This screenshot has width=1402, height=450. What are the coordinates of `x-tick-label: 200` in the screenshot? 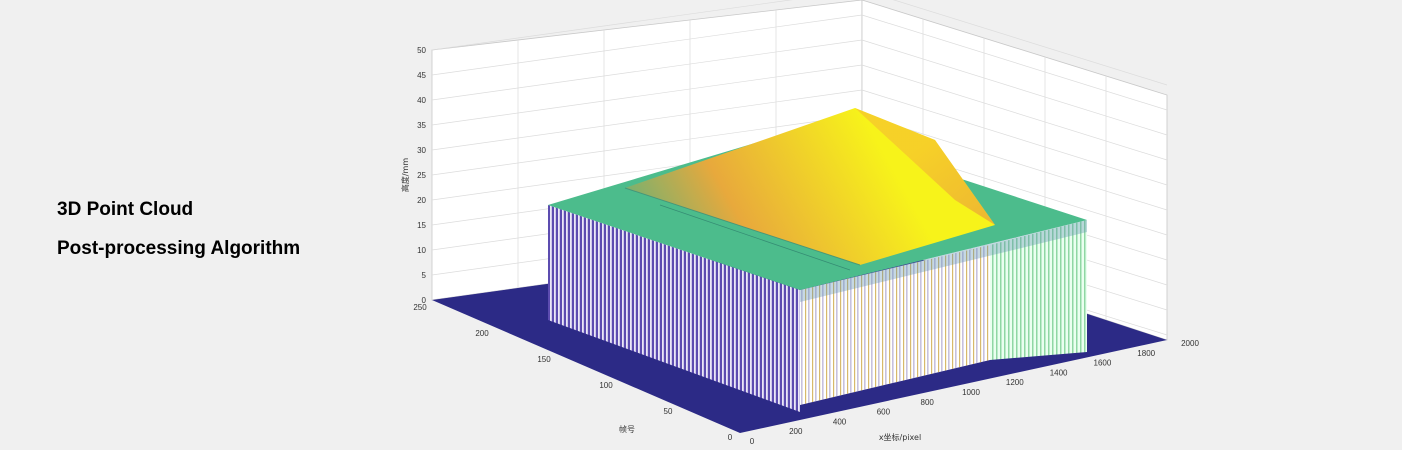 It's located at (796, 431).